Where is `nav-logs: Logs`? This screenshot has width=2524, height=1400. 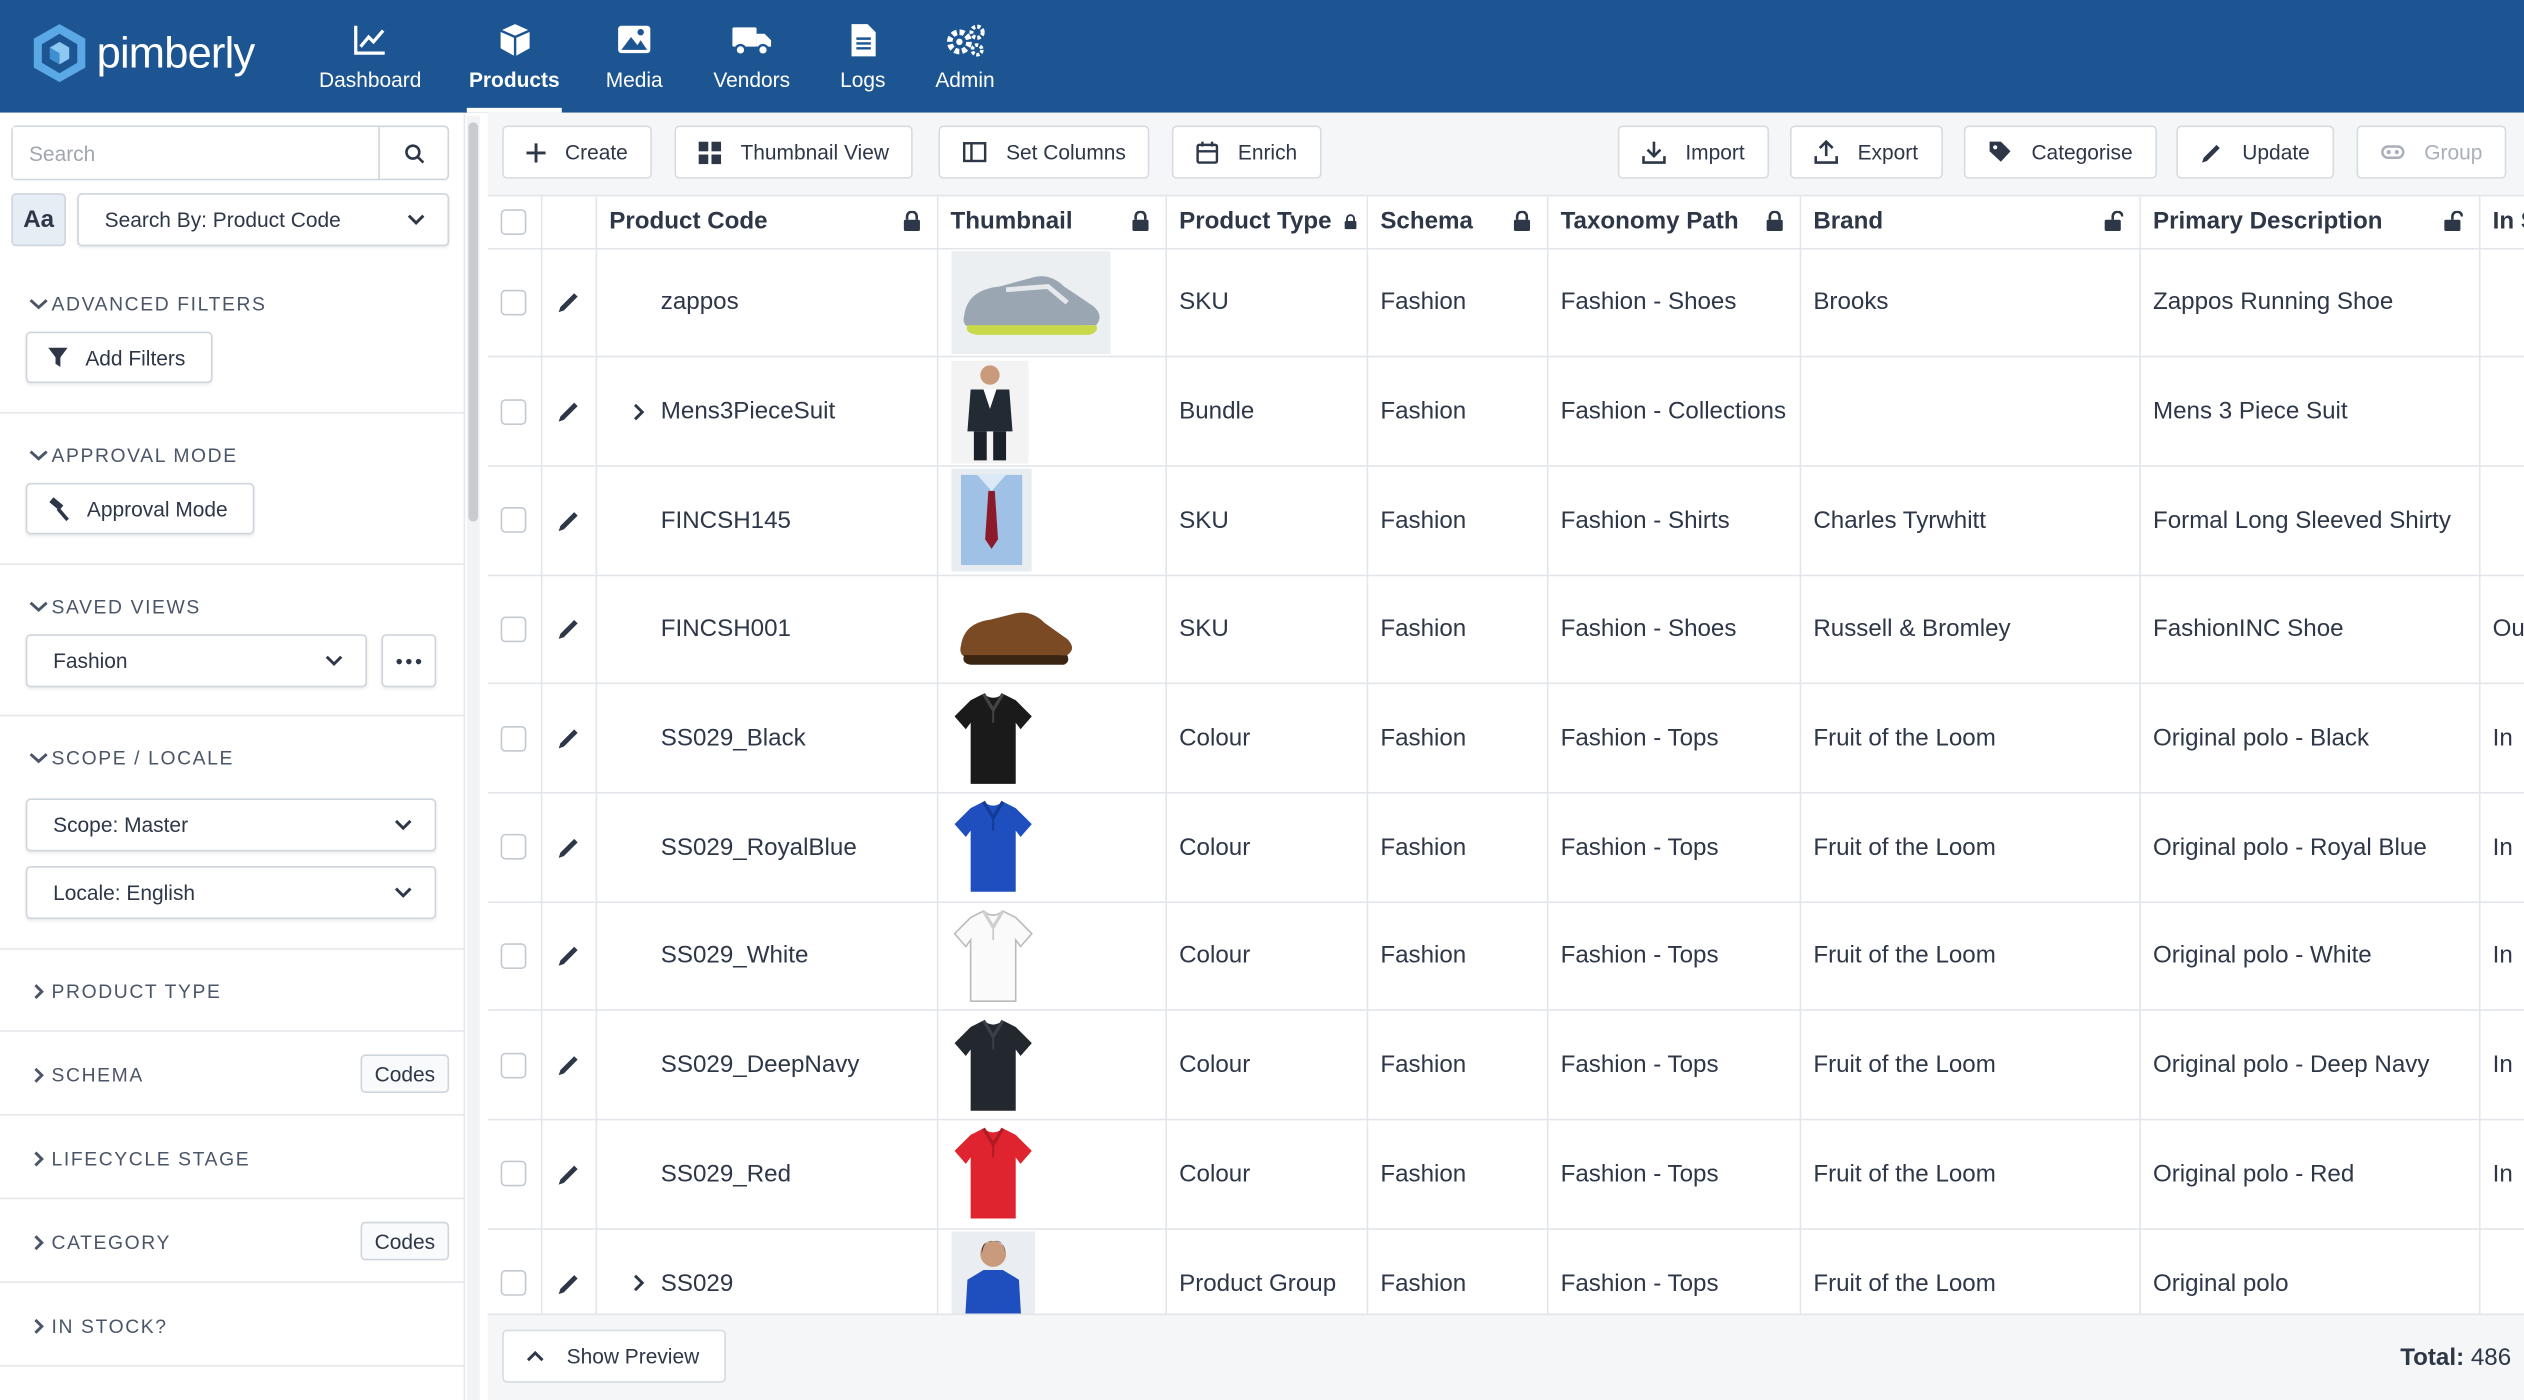 nav-logs: Logs is located at coordinates (862, 56).